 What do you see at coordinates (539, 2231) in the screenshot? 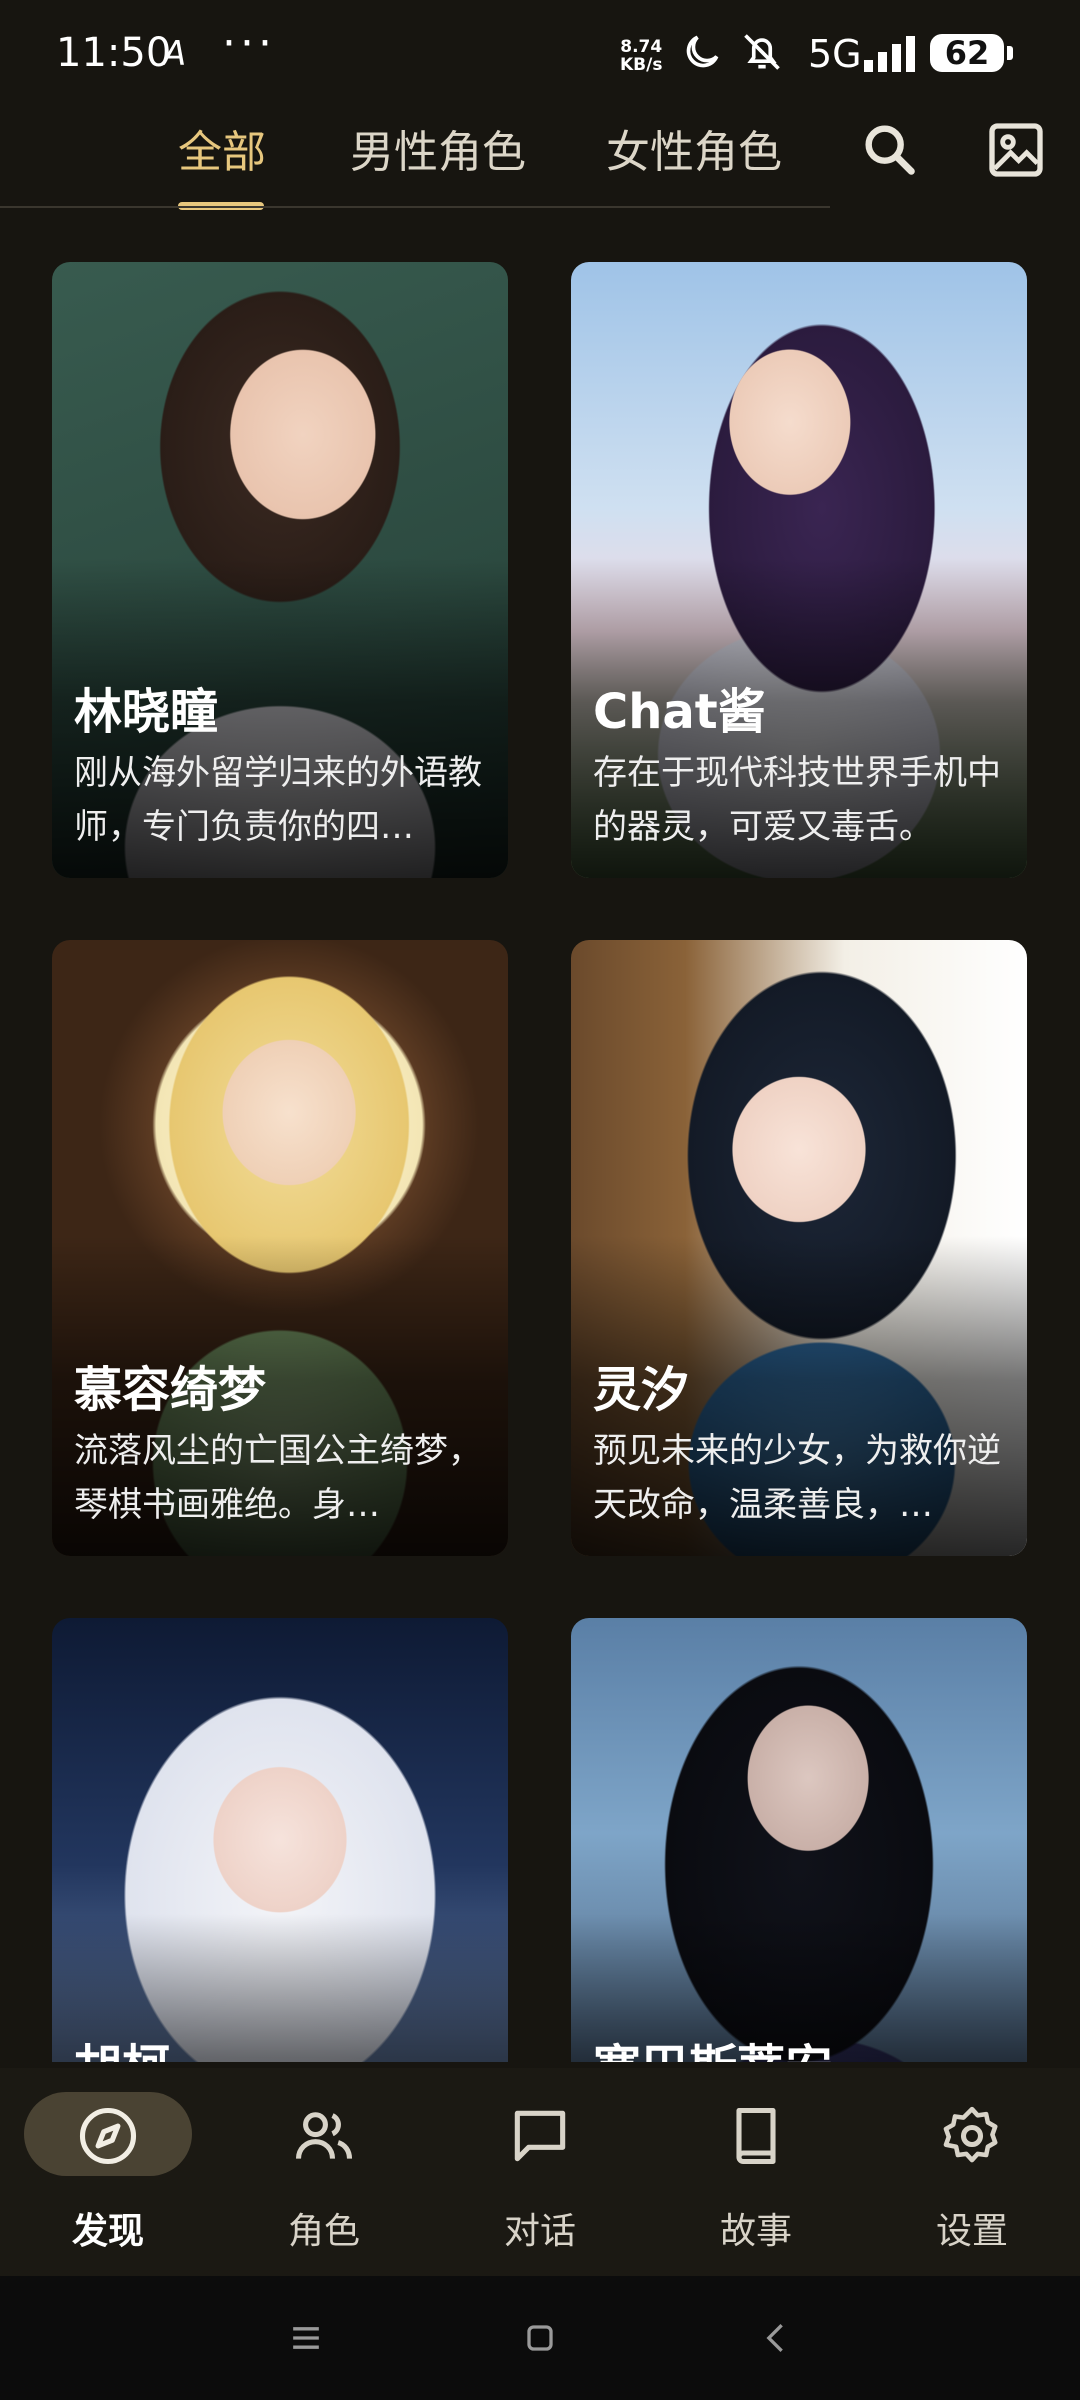
I see `nav-label: 对话` at bounding box center [539, 2231].